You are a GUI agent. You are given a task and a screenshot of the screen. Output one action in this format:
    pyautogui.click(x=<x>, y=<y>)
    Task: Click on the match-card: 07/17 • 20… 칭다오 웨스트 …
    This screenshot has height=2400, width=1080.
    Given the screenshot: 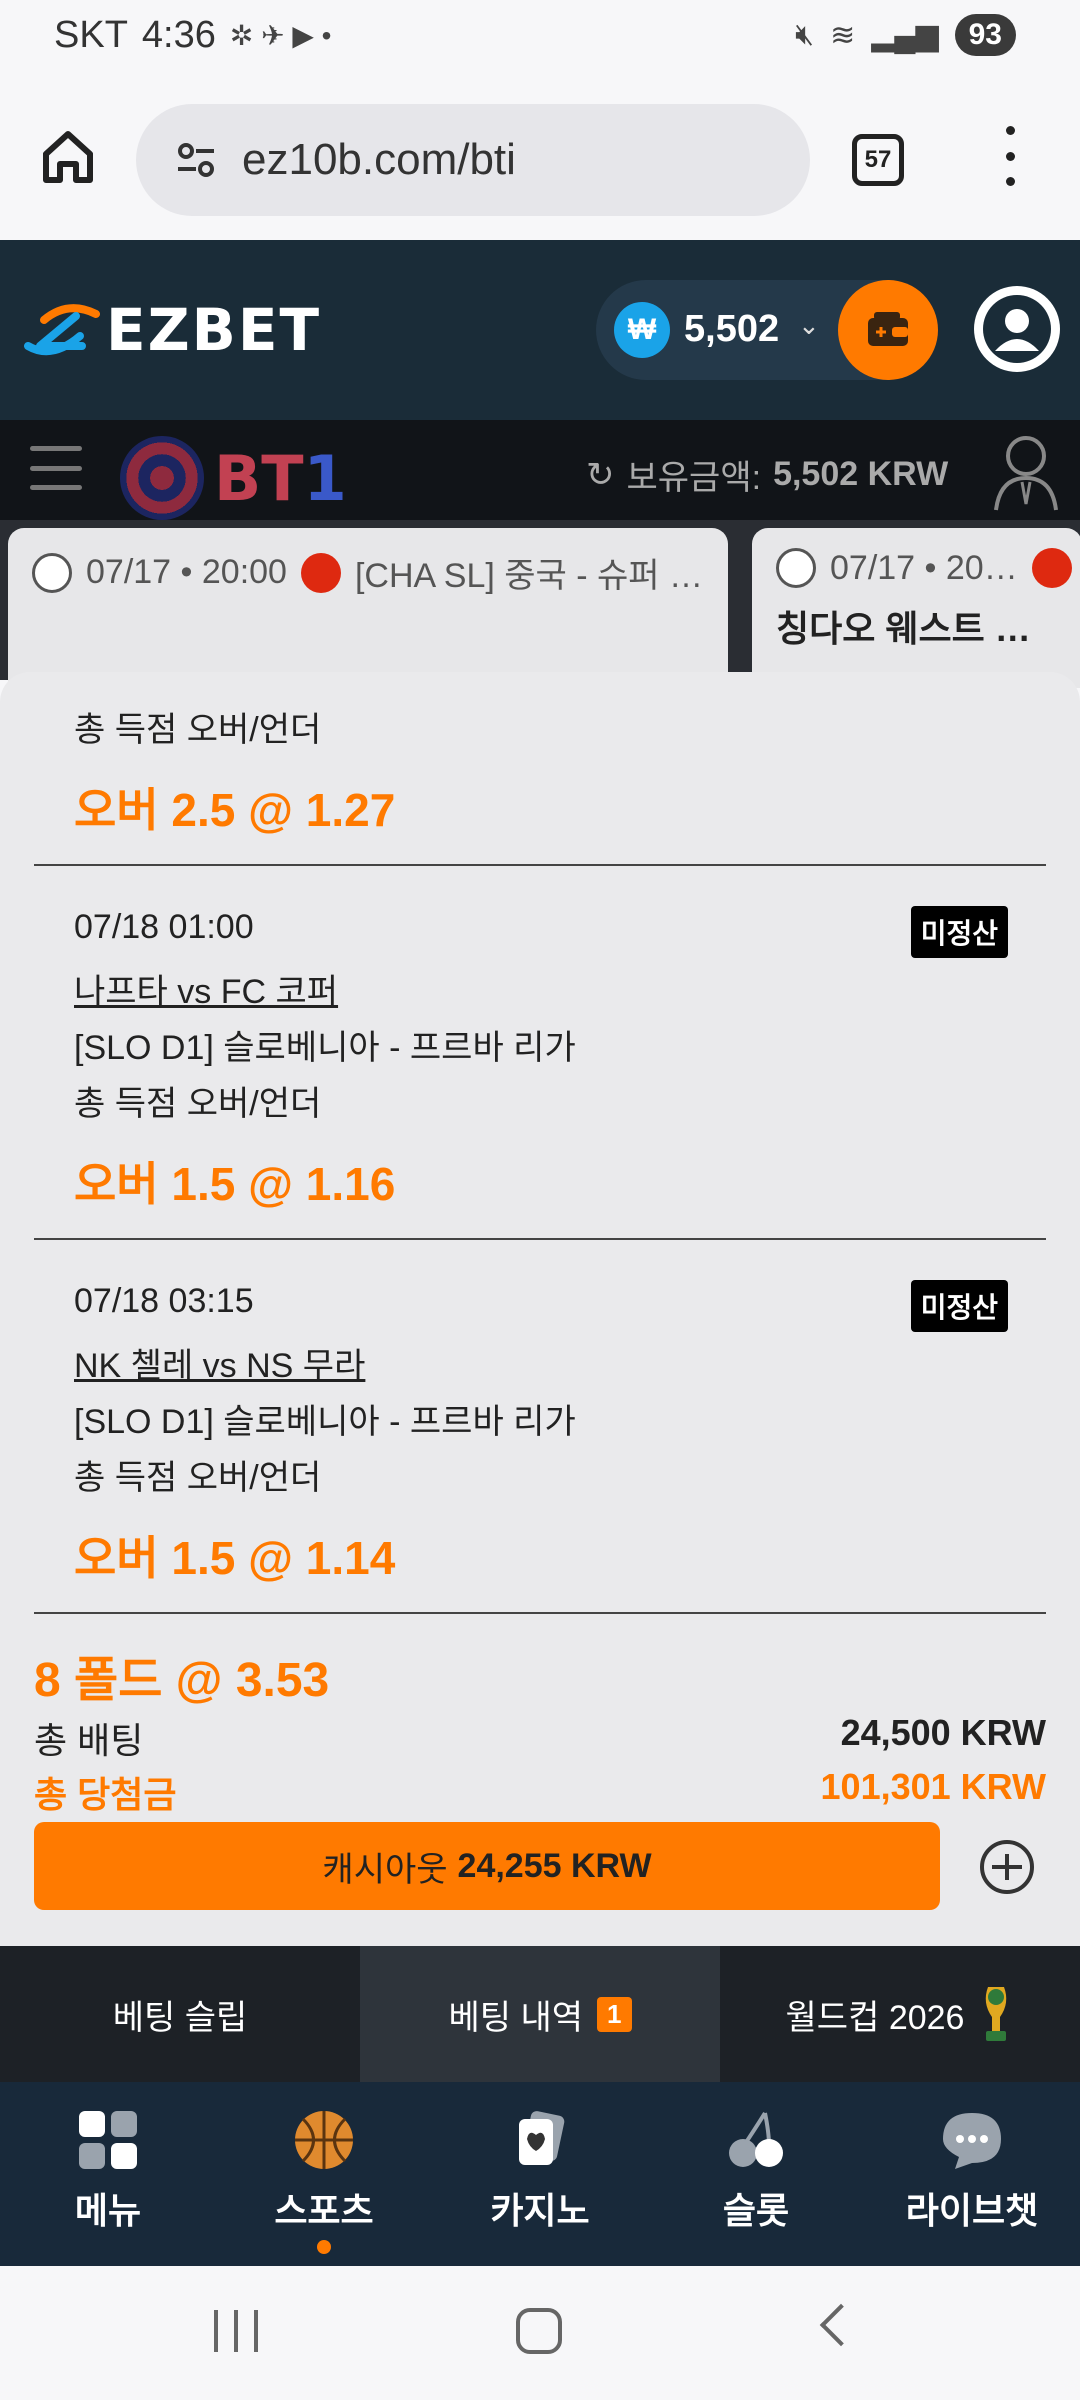 What is the action you would take?
    pyautogui.click(x=916, y=608)
    